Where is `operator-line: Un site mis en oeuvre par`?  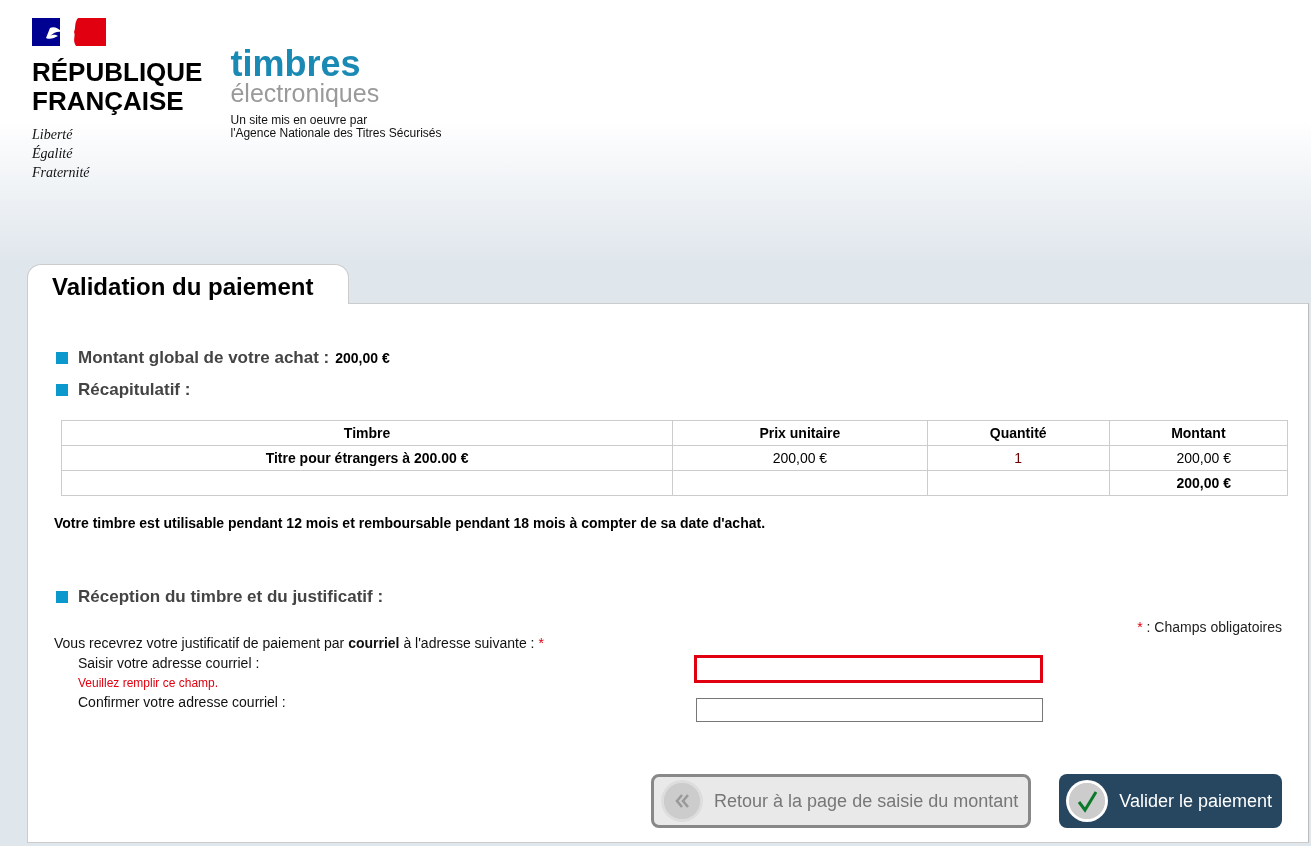 operator-line: Un site mis en oeuvre par is located at coordinates (299, 120).